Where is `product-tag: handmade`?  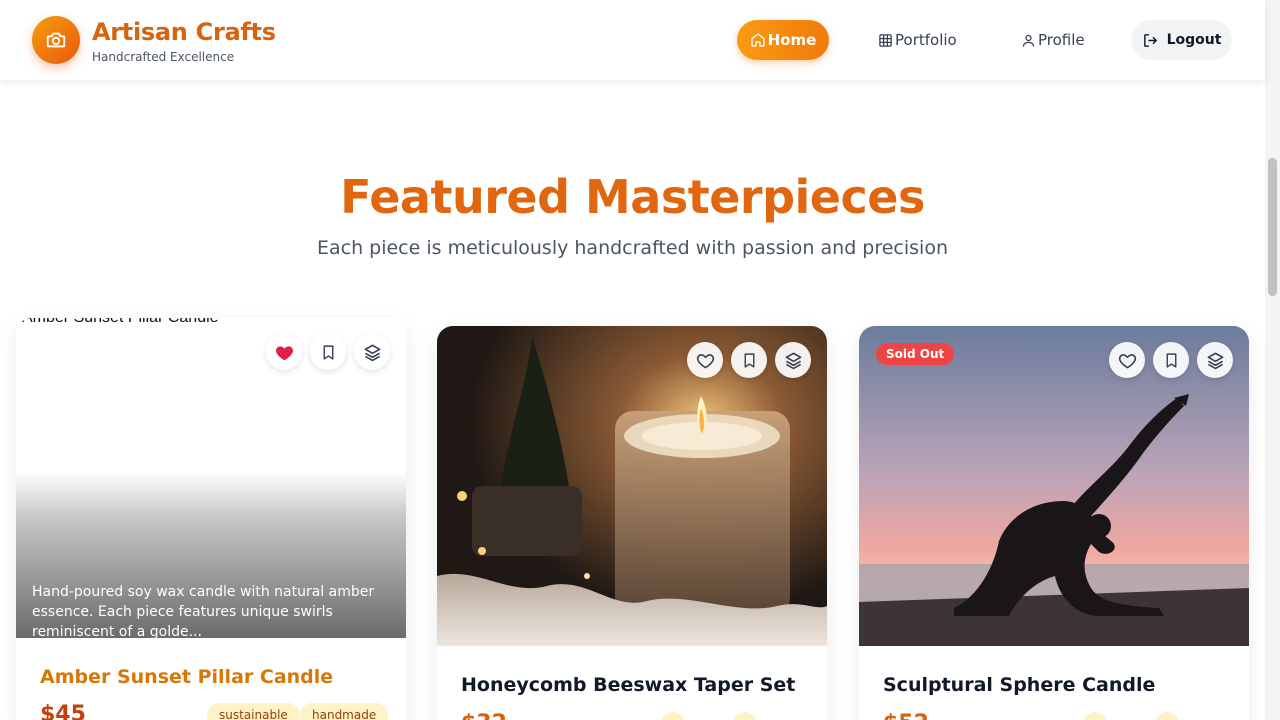 product-tag: handmade is located at coordinates (344, 711).